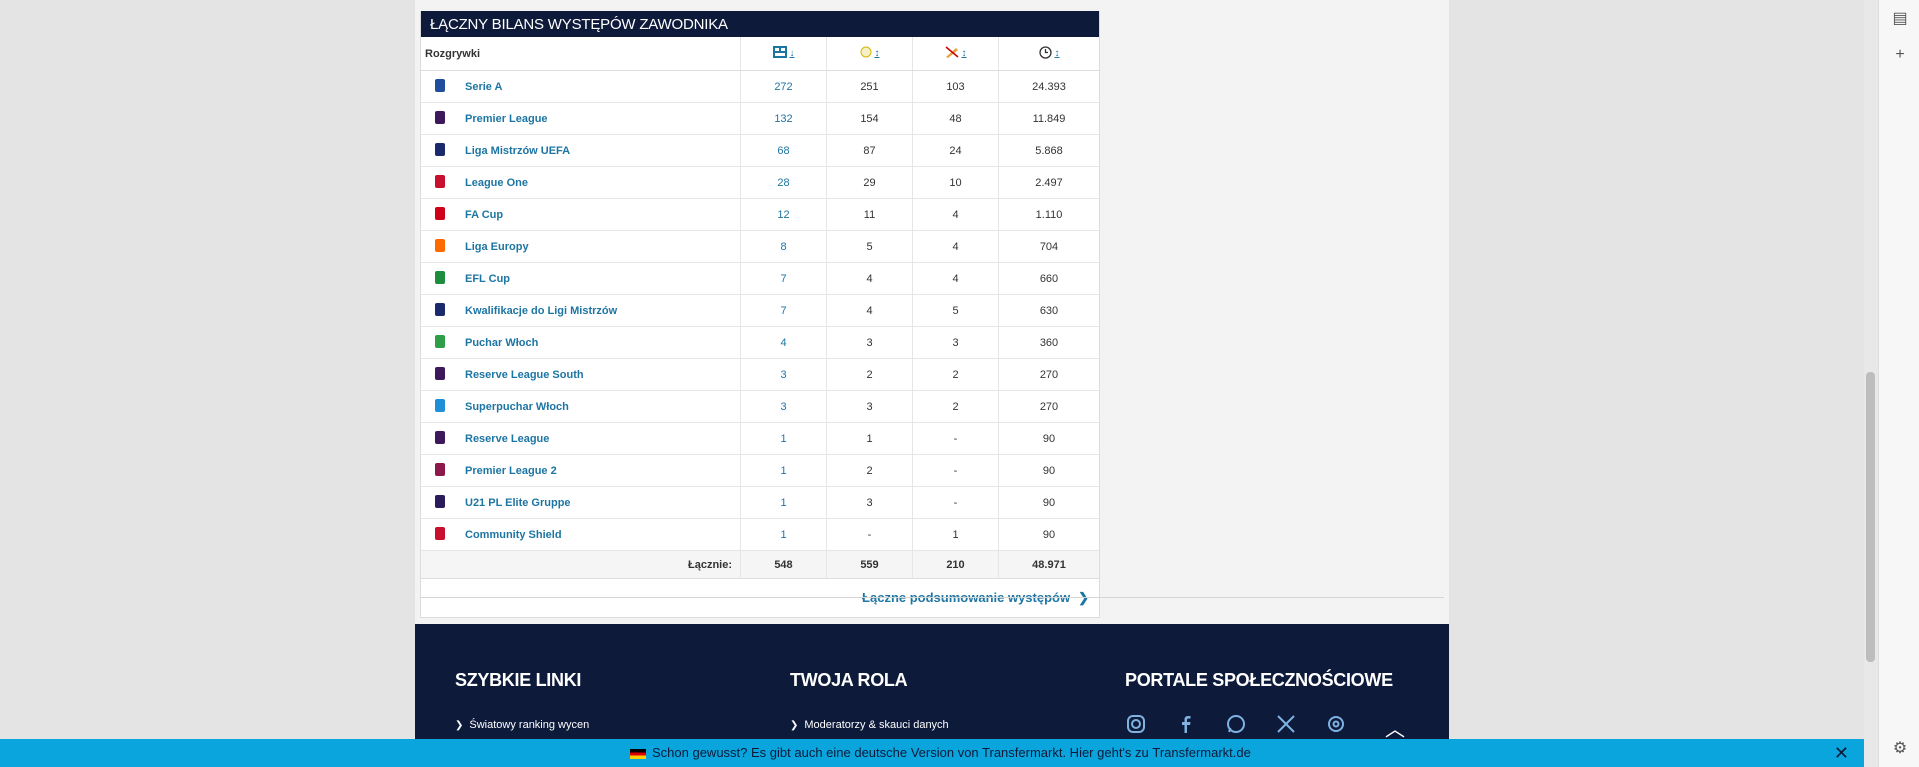 The height and width of the screenshot is (767, 1919). I want to click on scrollbar-thumb, so click(1870, 517).